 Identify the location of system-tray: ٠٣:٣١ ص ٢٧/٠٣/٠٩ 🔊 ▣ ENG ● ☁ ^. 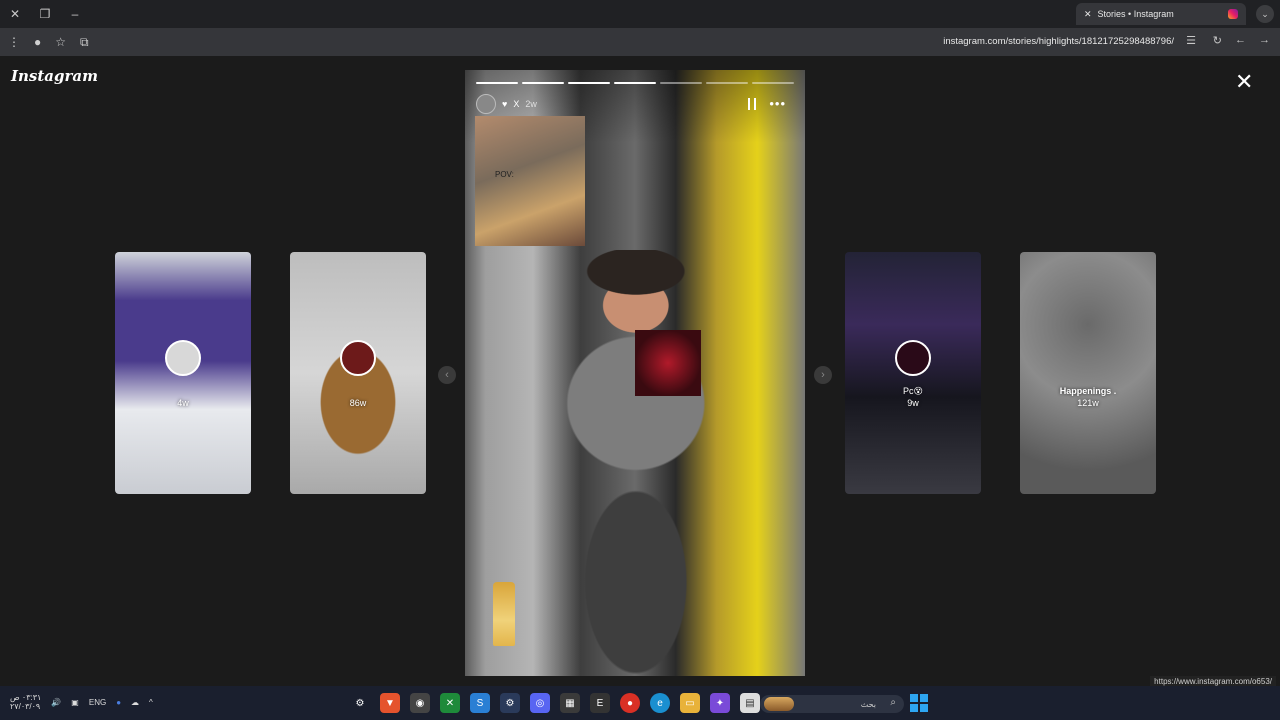
(81, 702).